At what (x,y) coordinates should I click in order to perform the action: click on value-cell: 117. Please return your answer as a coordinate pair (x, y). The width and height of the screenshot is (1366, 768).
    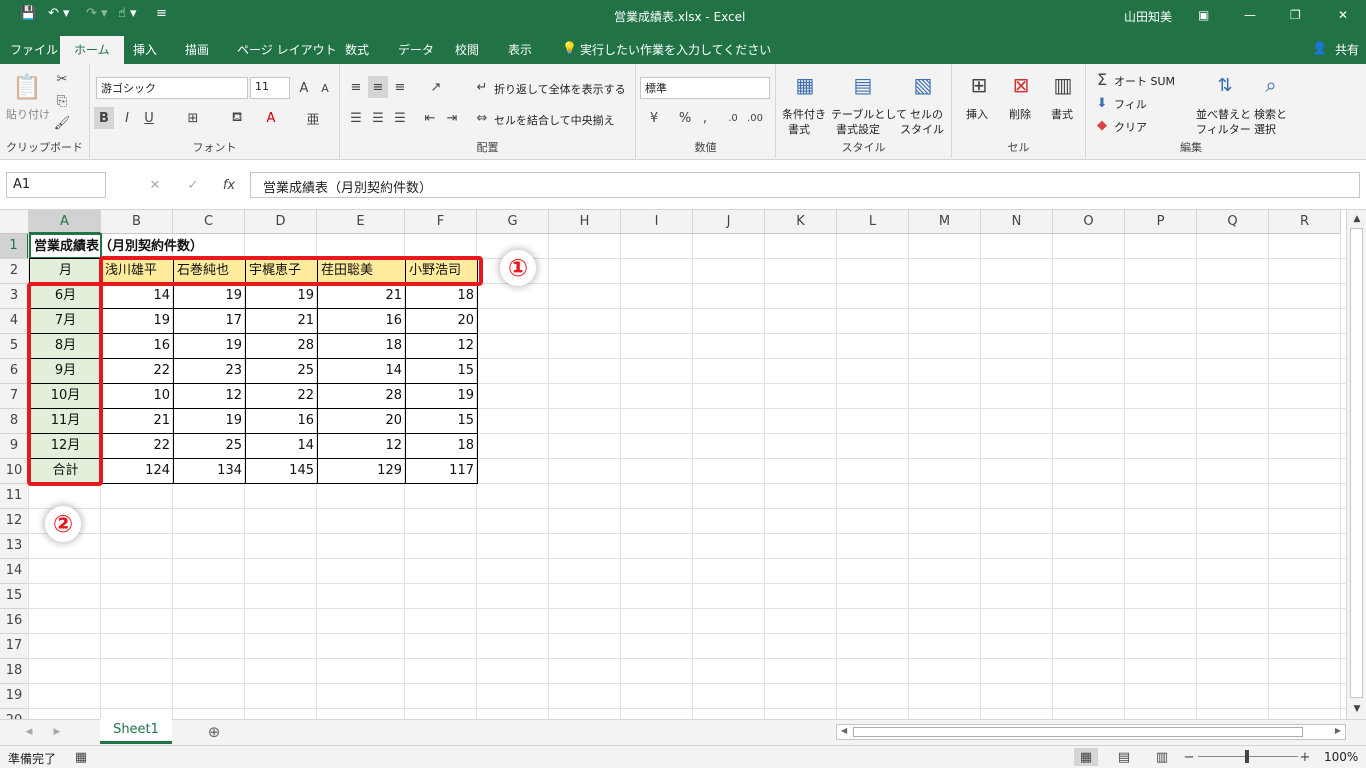
    Looking at the image, I should click on (441, 471).